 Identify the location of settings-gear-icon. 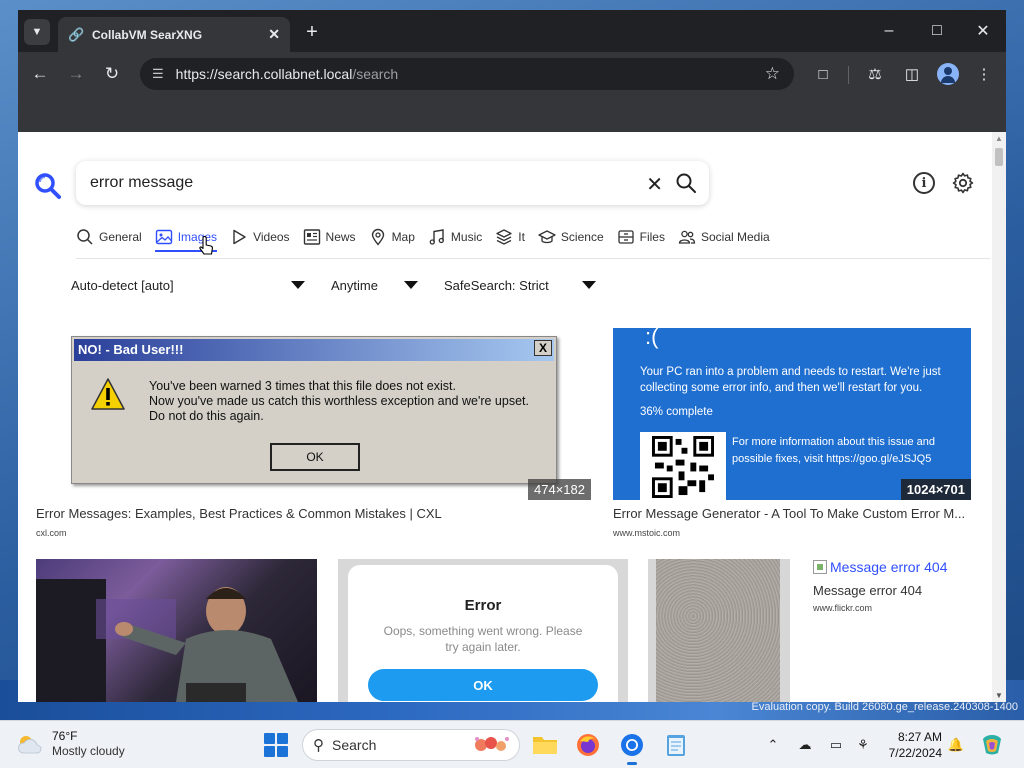
(963, 183).